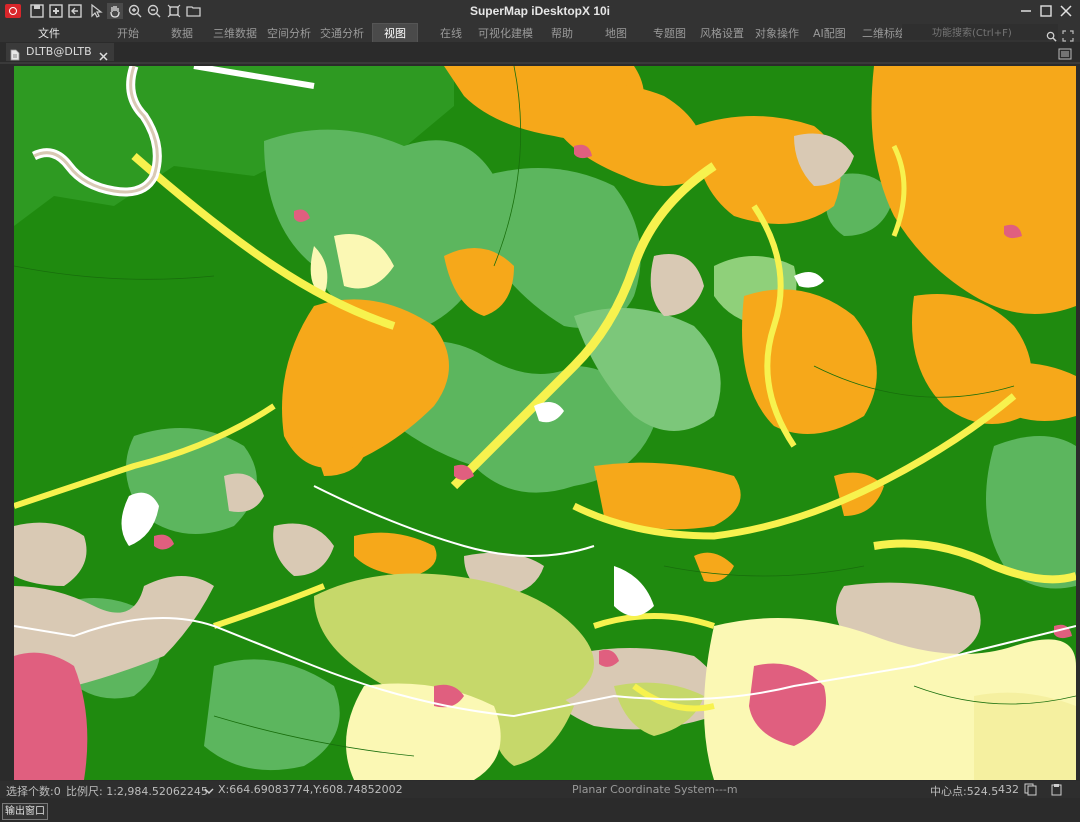 The width and height of the screenshot is (1080, 822). I want to click on bottom-panel-bar: 输出窗口, so click(540, 811).